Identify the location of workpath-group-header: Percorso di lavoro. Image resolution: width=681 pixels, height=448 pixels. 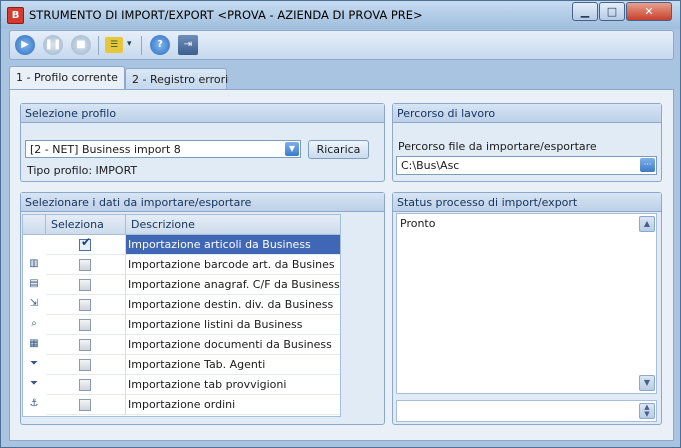
(527, 113).